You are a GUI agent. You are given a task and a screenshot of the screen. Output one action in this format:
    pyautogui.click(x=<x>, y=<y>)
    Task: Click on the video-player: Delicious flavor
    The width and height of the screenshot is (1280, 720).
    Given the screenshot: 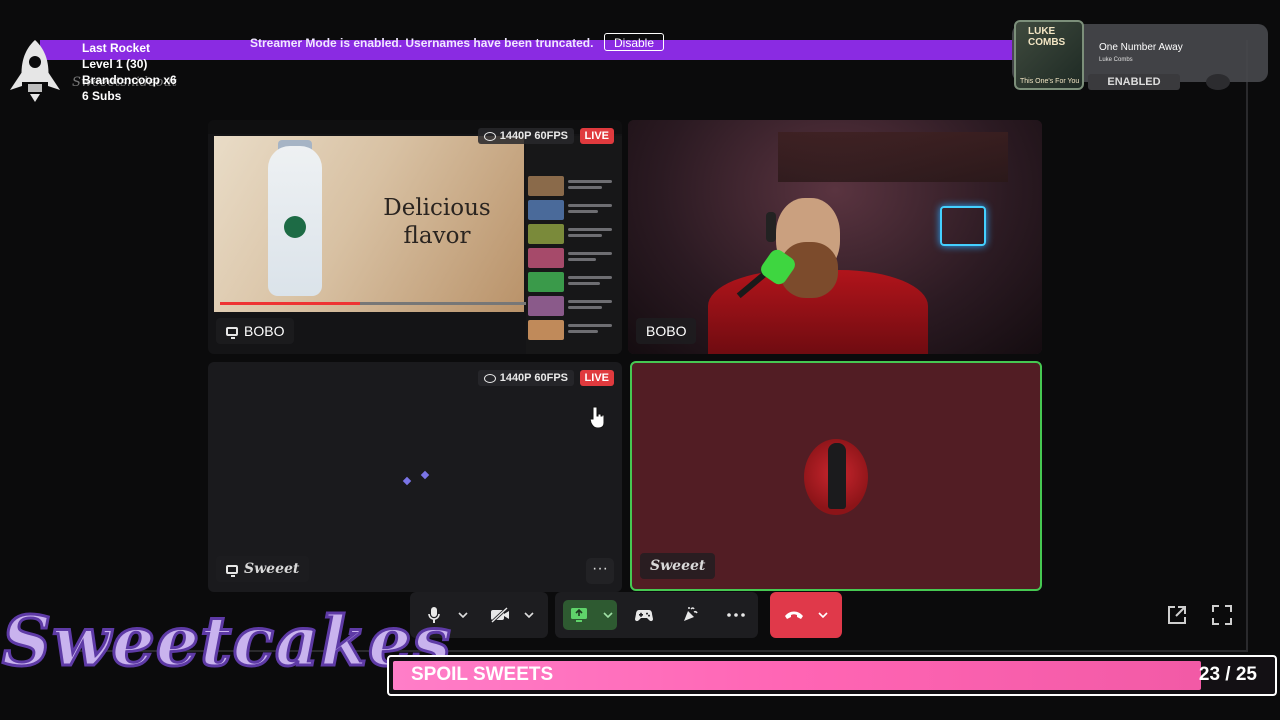 What is the action you would take?
    pyautogui.click(x=372, y=224)
    